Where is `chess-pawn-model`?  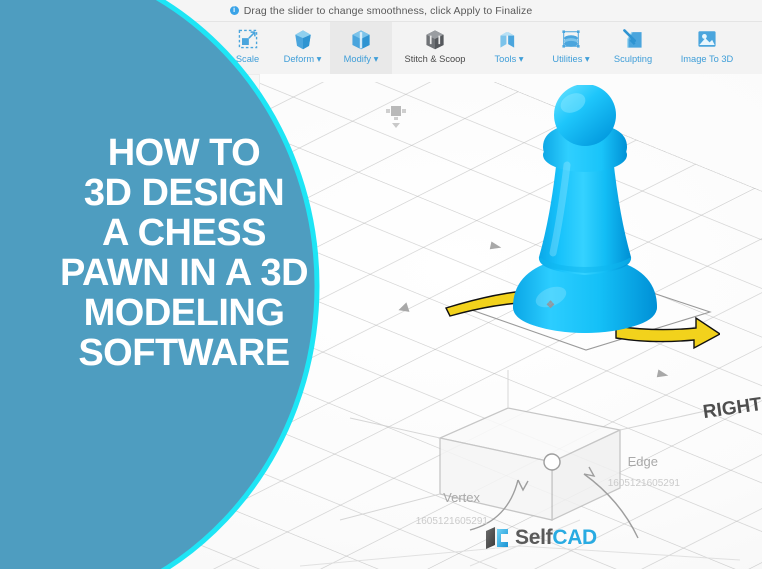 chess-pawn-model is located at coordinates (585, 217).